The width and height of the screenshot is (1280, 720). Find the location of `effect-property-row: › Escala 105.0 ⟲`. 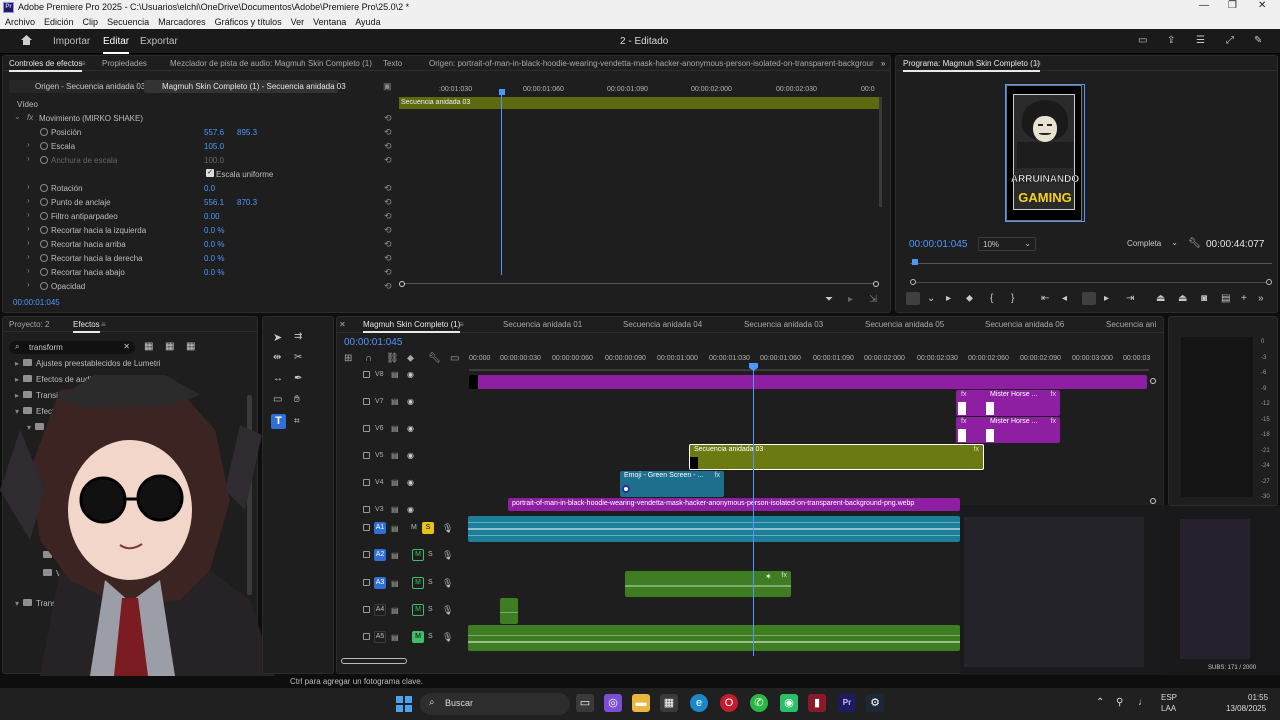

effect-property-row: › Escala 105.0 ⟲ is located at coordinates (203, 147).